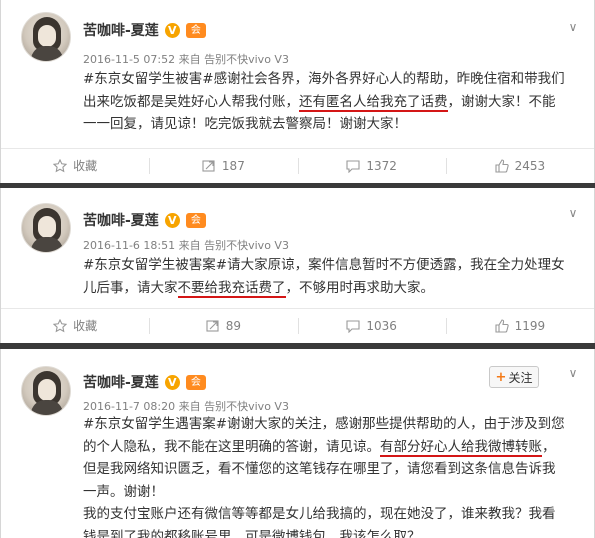 The width and height of the screenshot is (595, 538). I want to click on like-button: 1199, so click(519, 325).